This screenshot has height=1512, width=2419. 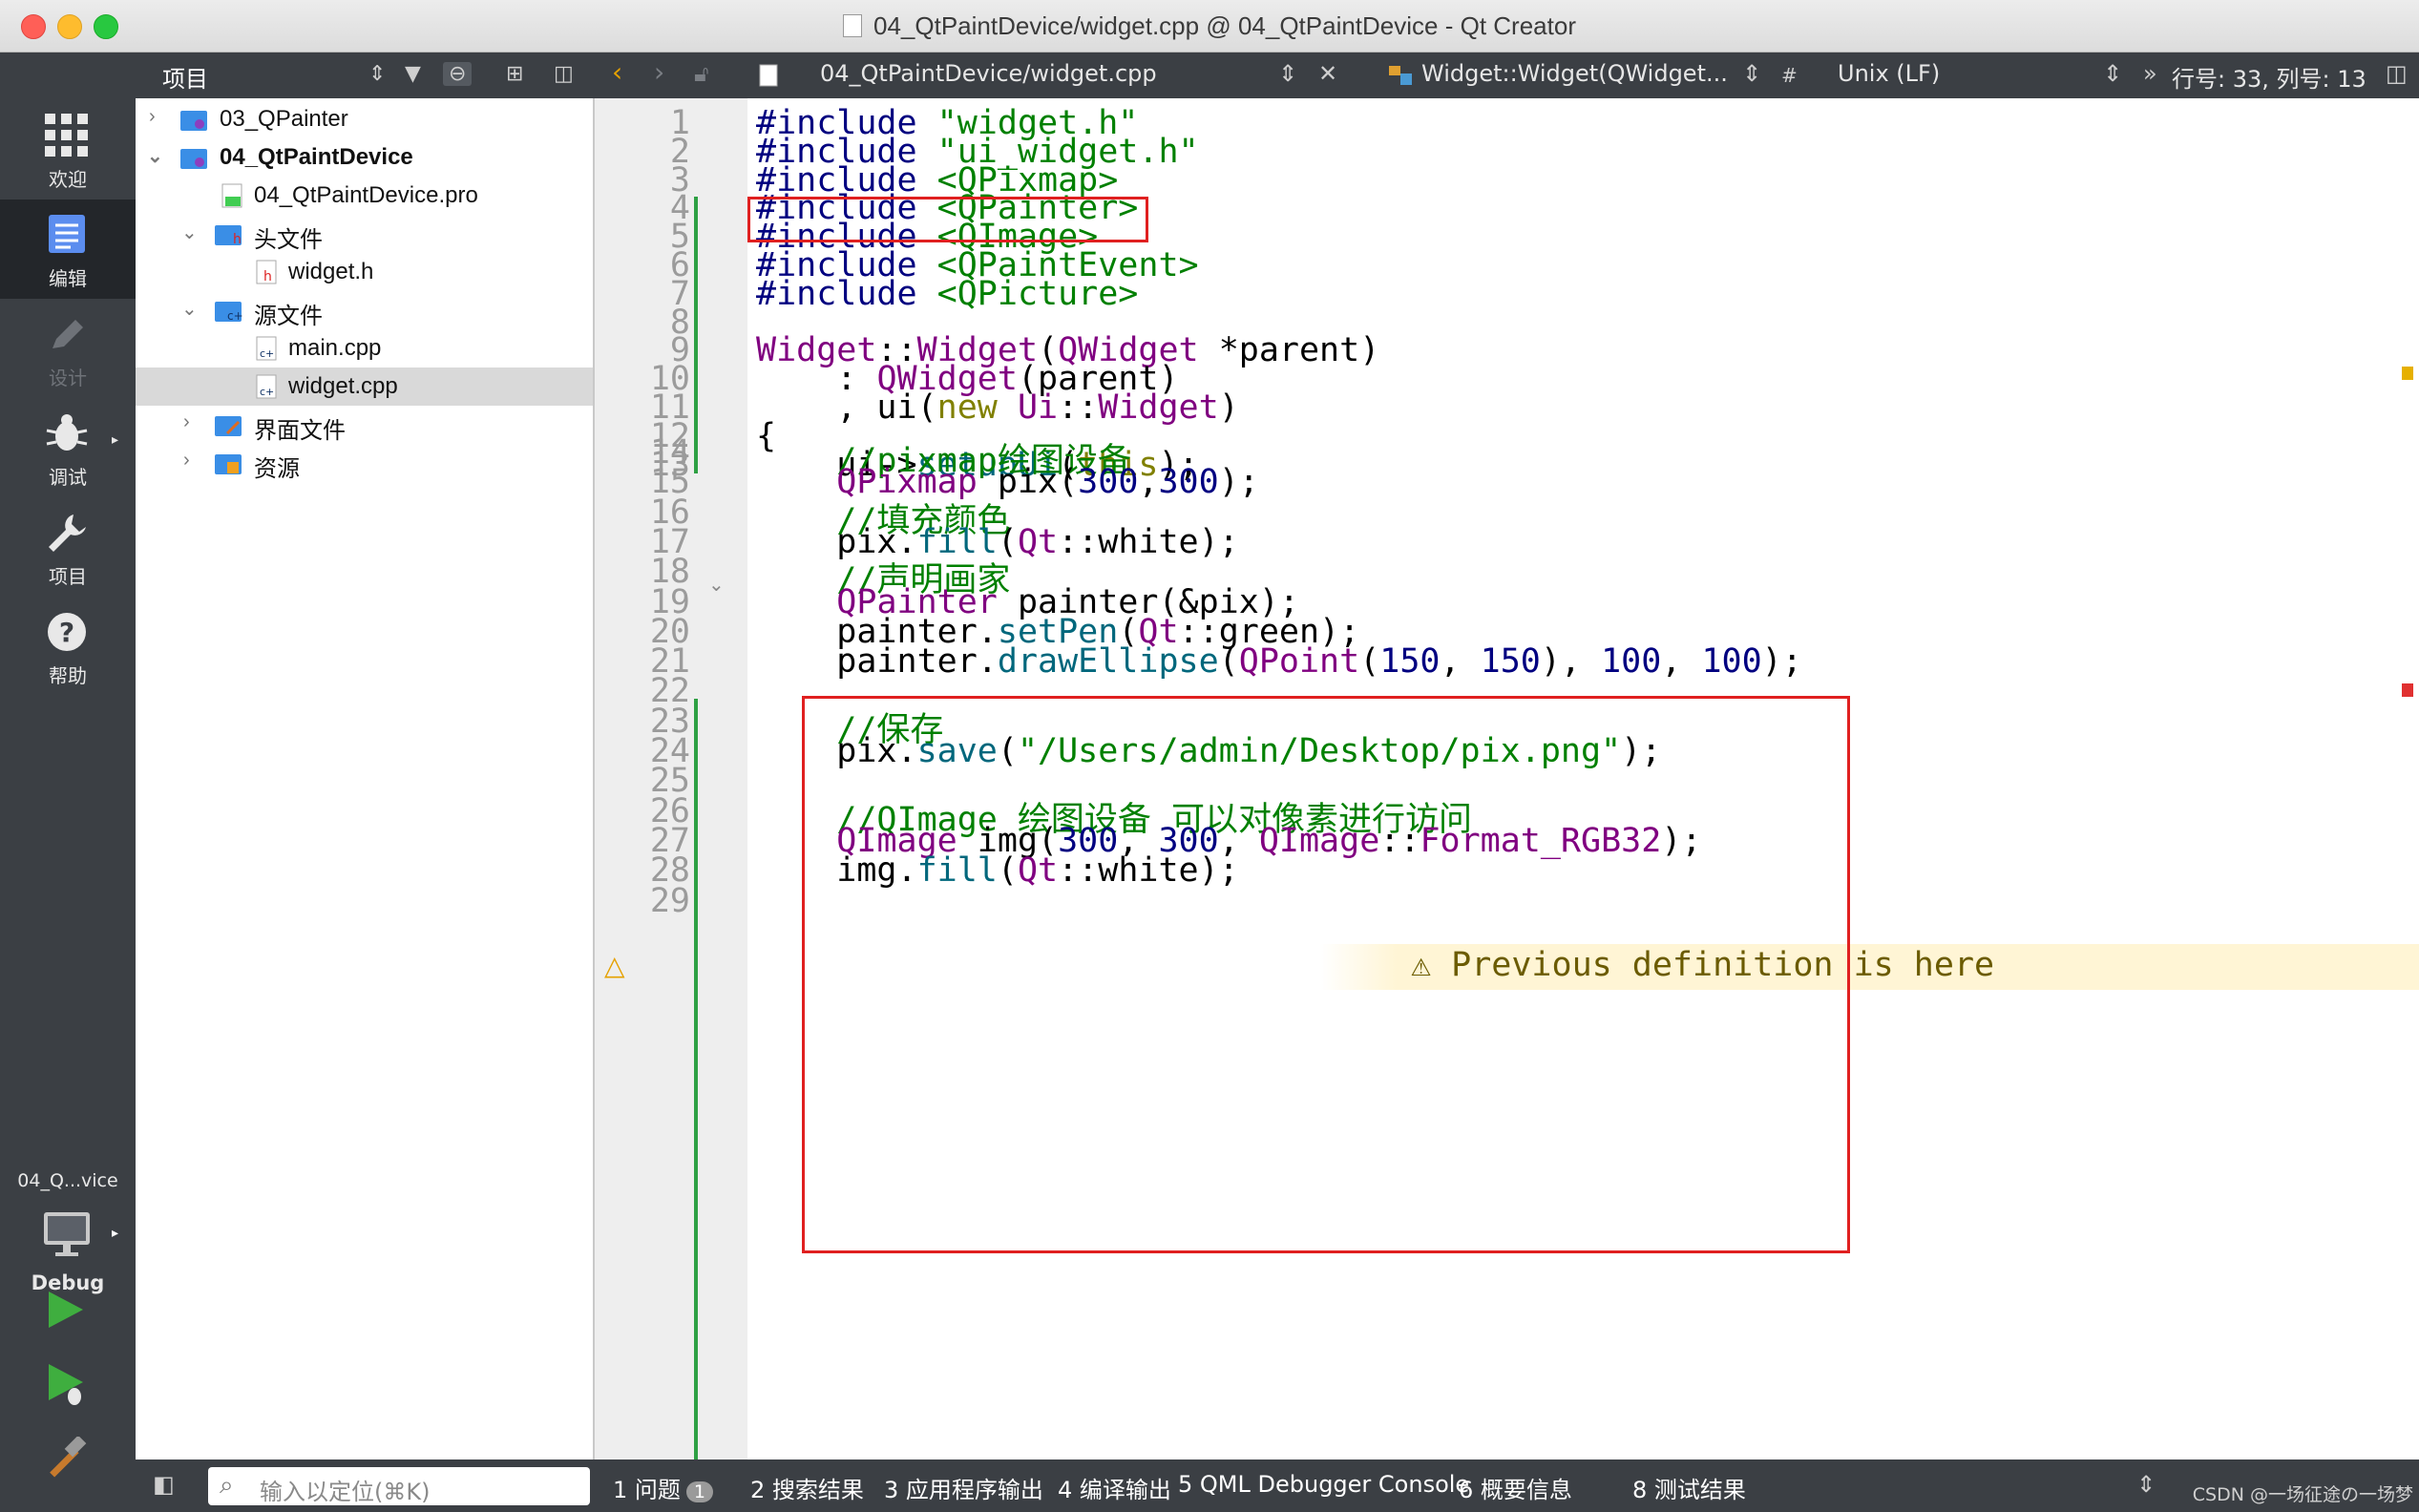 I want to click on monitor-icon, so click(x=67, y=1234).